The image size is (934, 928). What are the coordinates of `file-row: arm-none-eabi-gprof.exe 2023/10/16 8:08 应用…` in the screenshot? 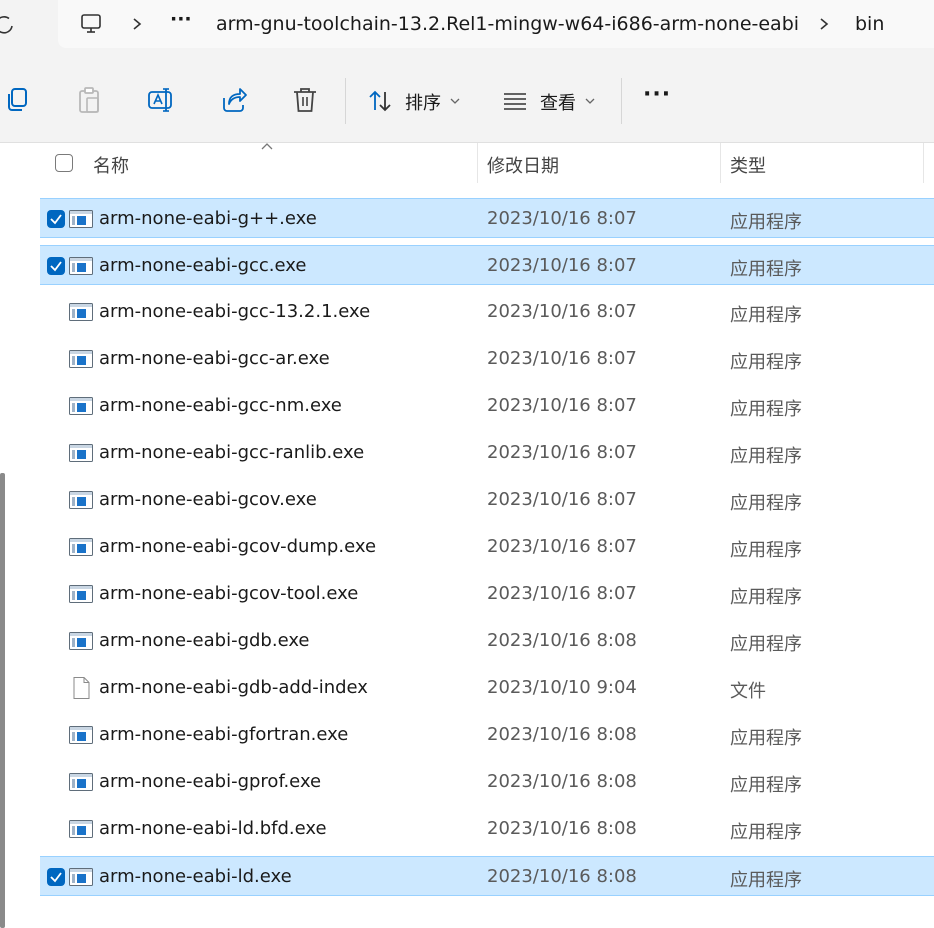 It's located at (487, 782).